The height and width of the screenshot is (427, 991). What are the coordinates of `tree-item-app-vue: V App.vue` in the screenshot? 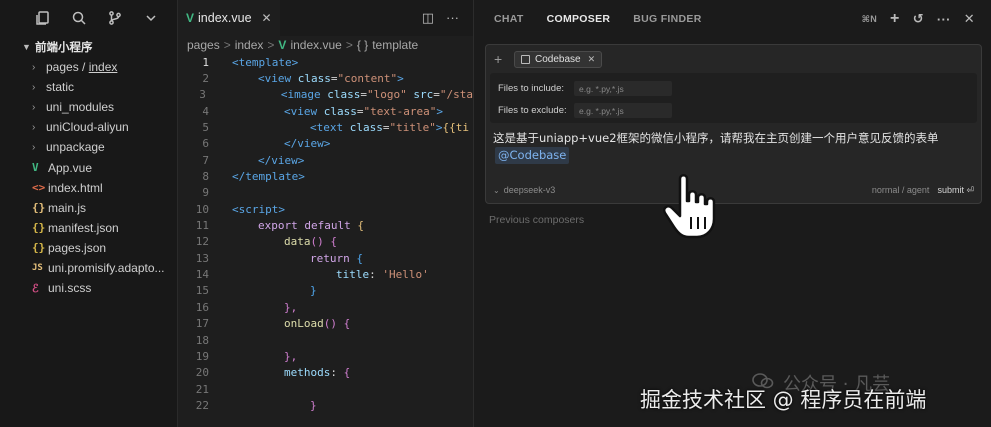 It's located at (88, 167).